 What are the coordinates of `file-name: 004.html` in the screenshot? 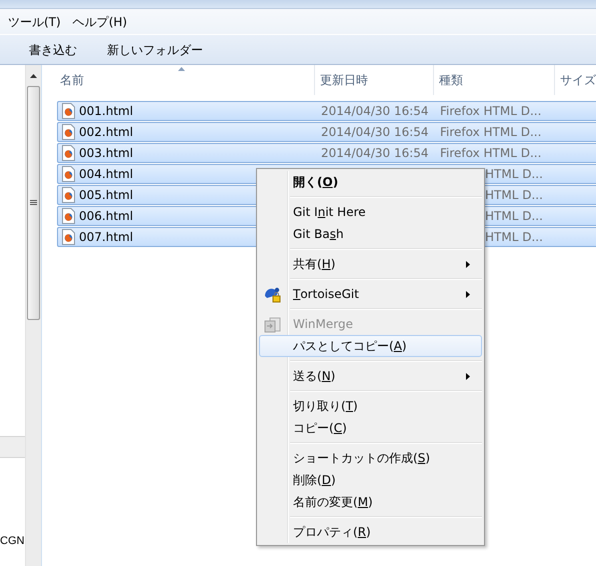 It's located at (106, 174).